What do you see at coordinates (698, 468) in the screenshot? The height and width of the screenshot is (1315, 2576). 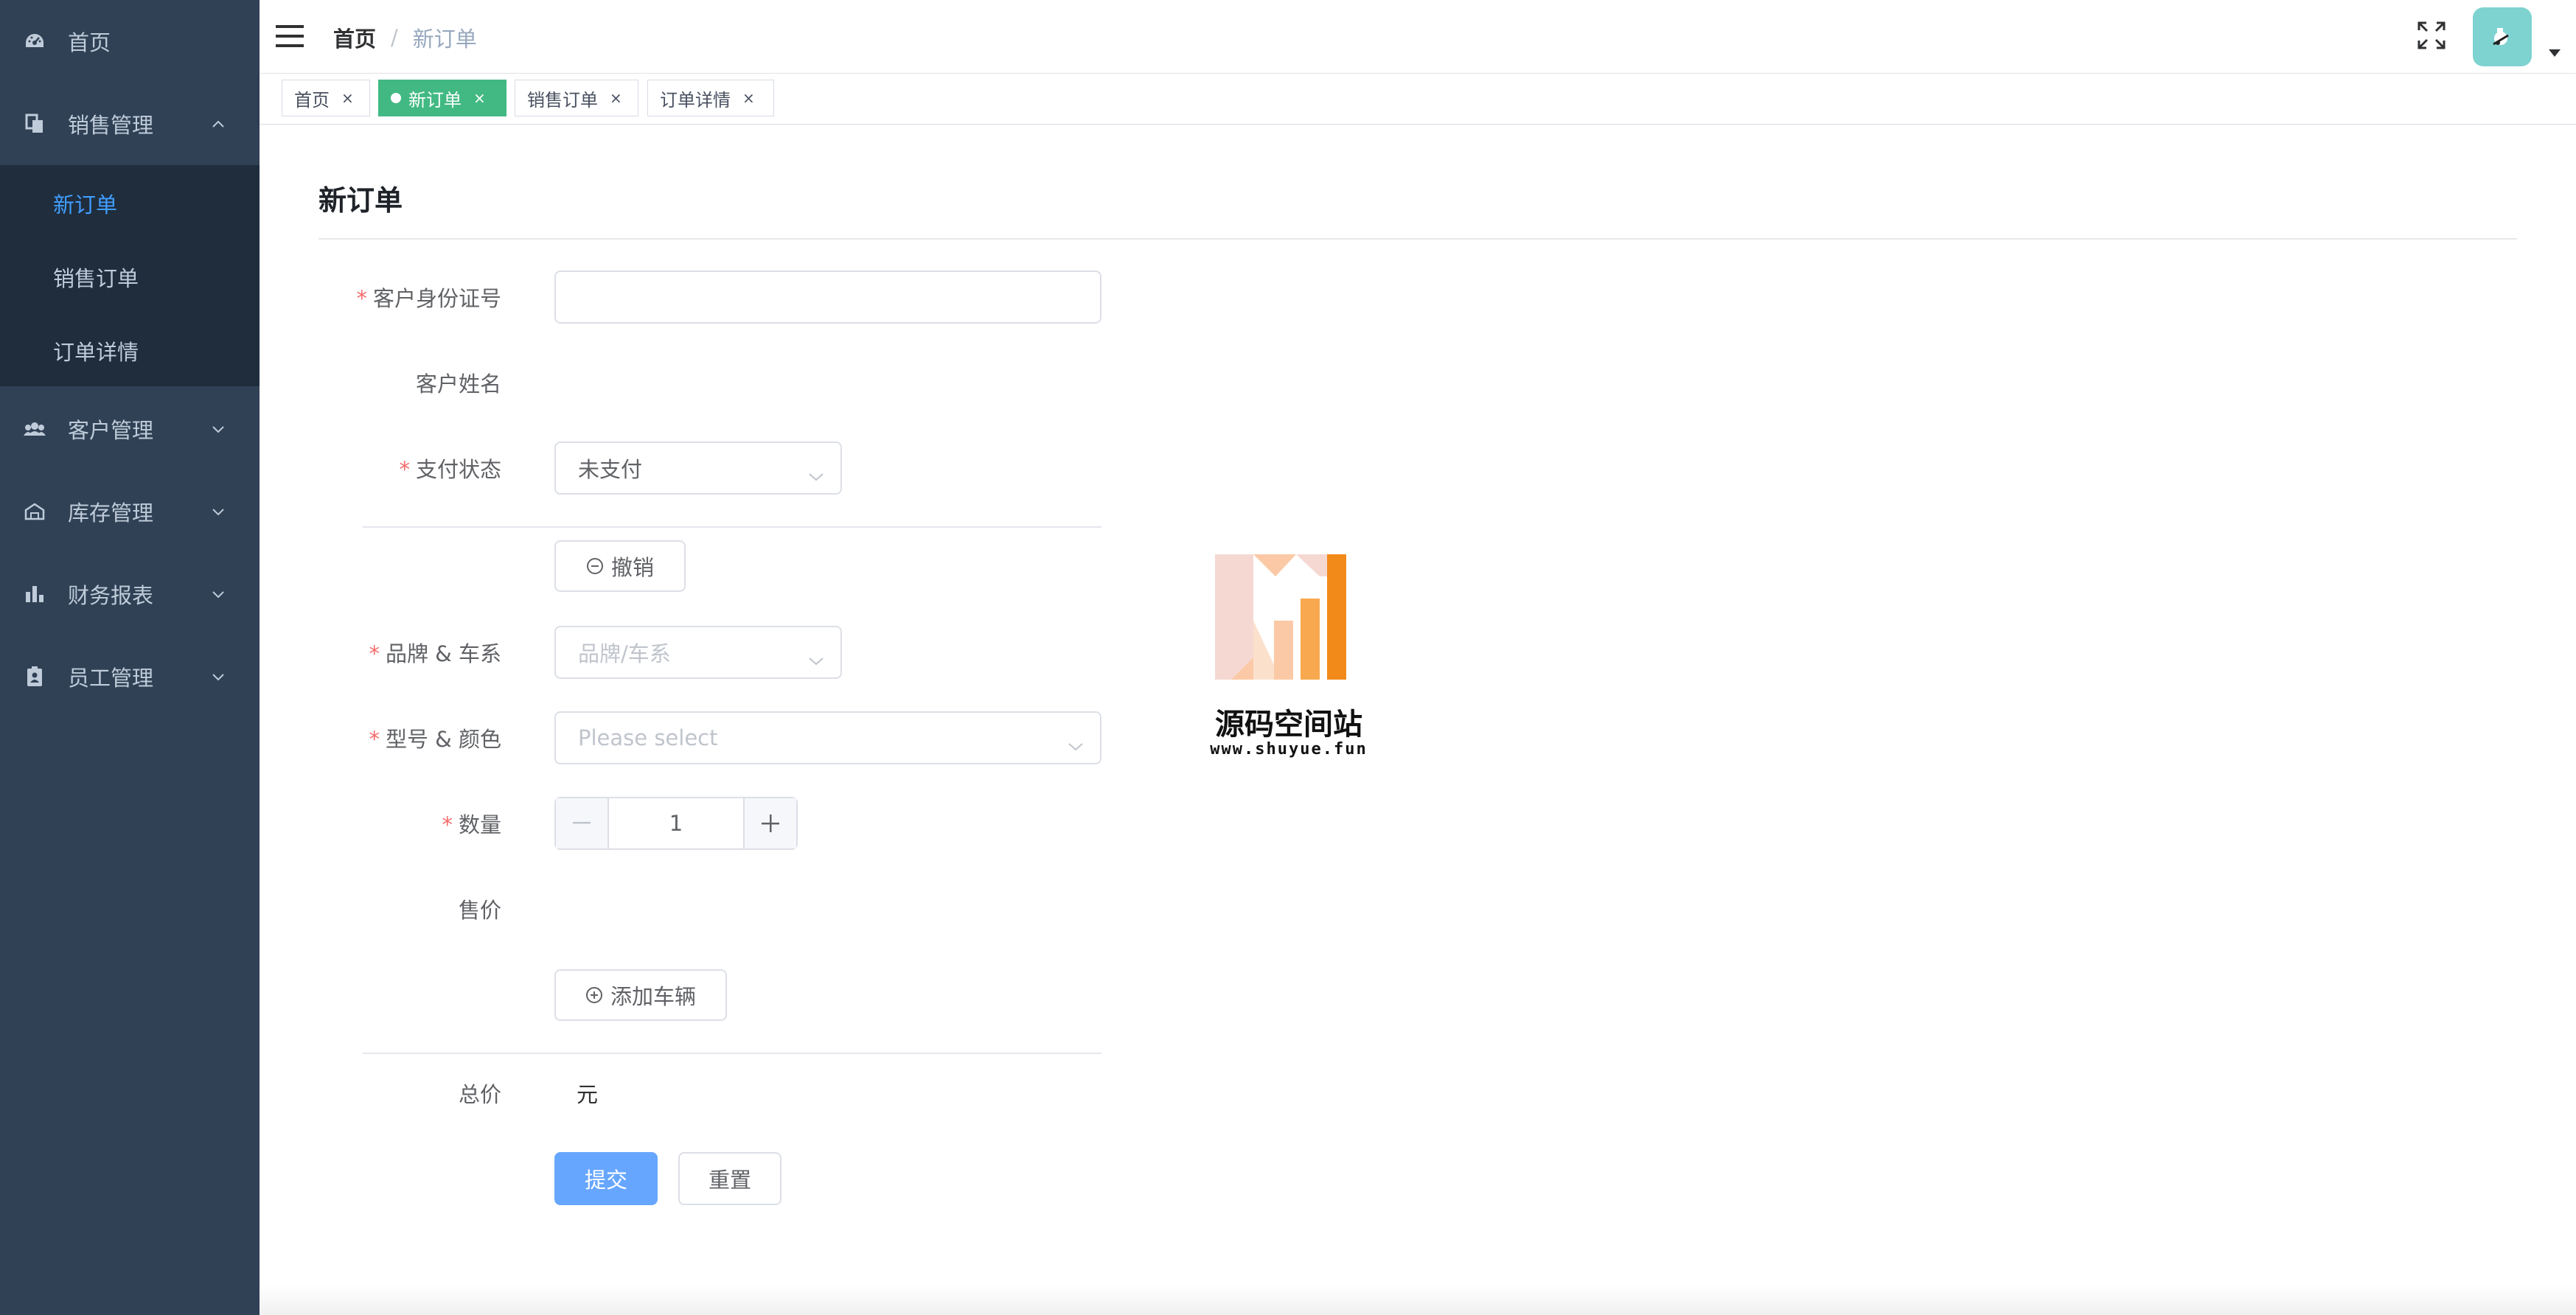 I see `payment-status-select: 未支付` at bounding box center [698, 468].